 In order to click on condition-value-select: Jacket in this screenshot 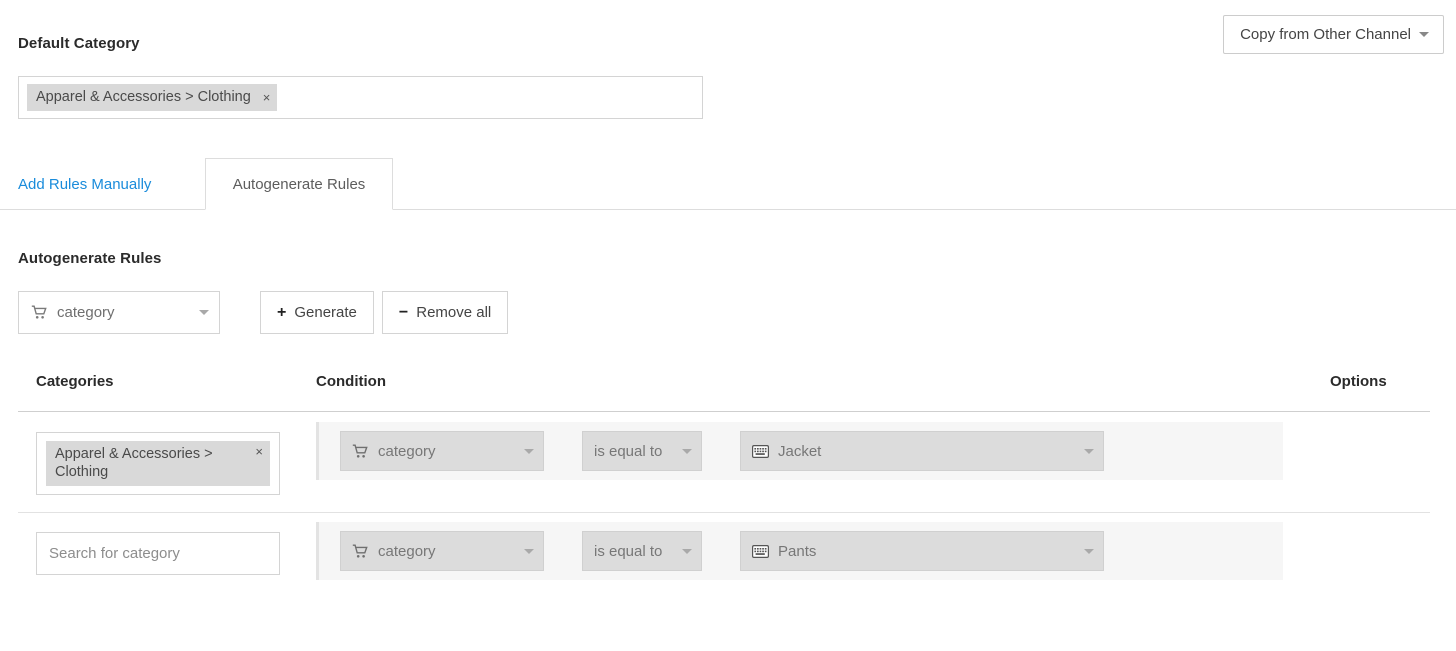, I will do `click(922, 451)`.